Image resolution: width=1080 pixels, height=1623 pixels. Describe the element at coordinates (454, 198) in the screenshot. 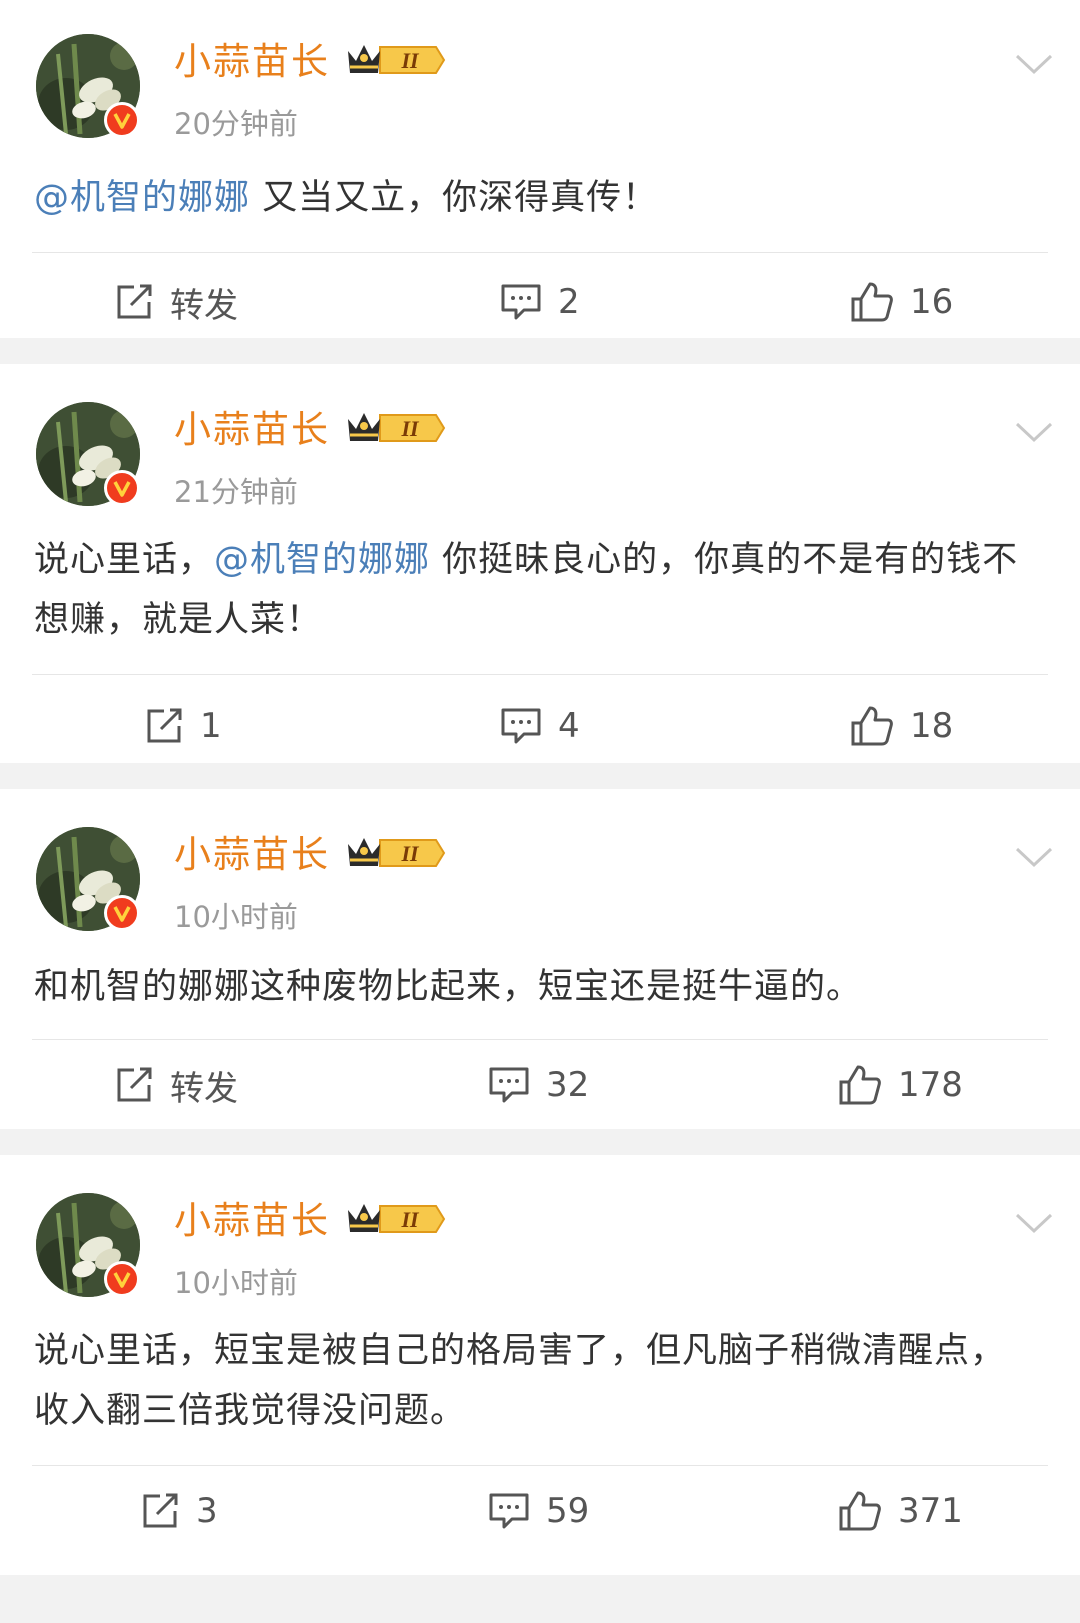

I see `post-text: 又当又立，你深得真传！` at that location.